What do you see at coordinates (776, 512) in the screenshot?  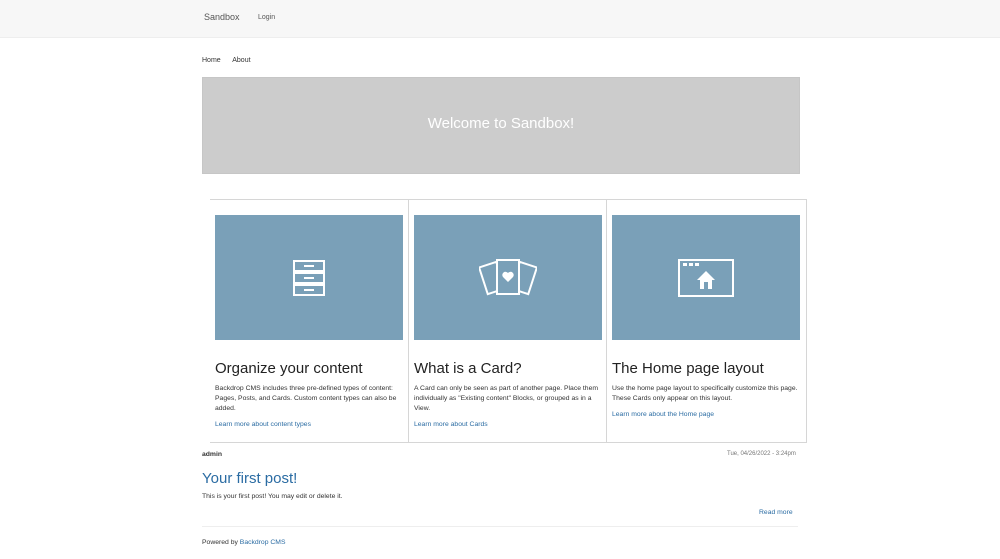 I see `read-more-link: Read more` at bounding box center [776, 512].